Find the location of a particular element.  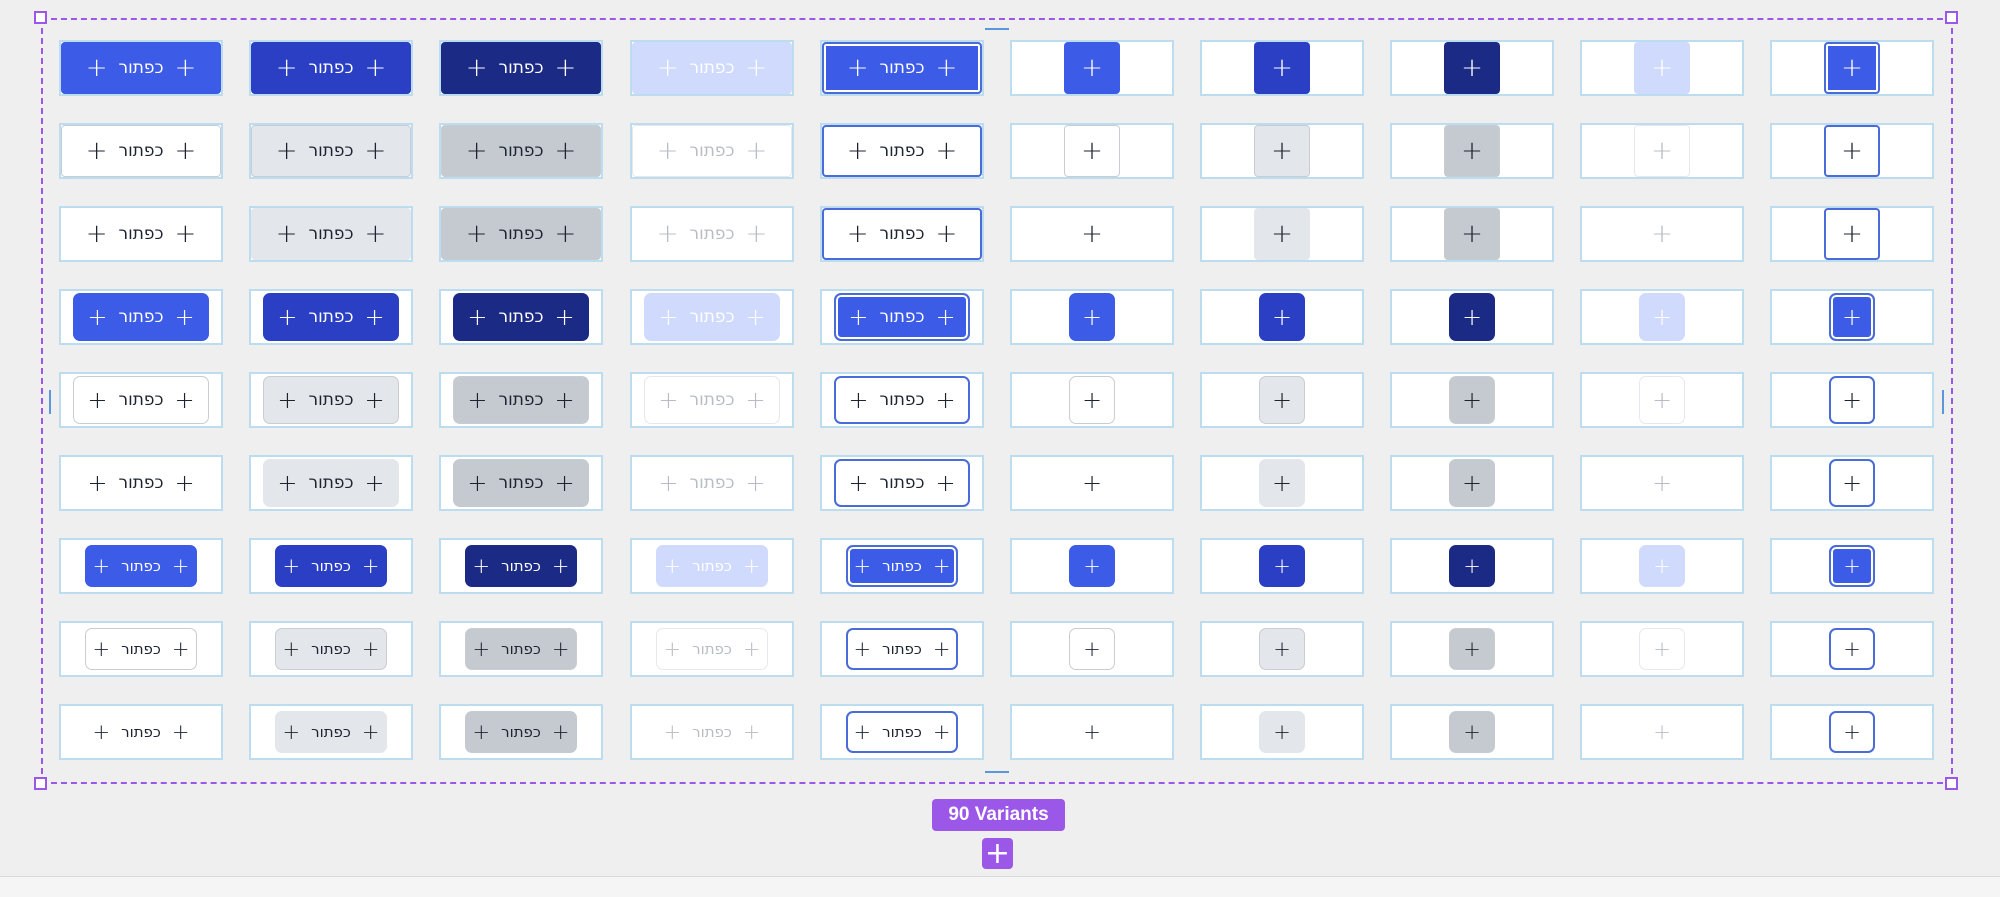

ghost-button-large-pressed: + כפתור + is located at coordinates (521, 234).